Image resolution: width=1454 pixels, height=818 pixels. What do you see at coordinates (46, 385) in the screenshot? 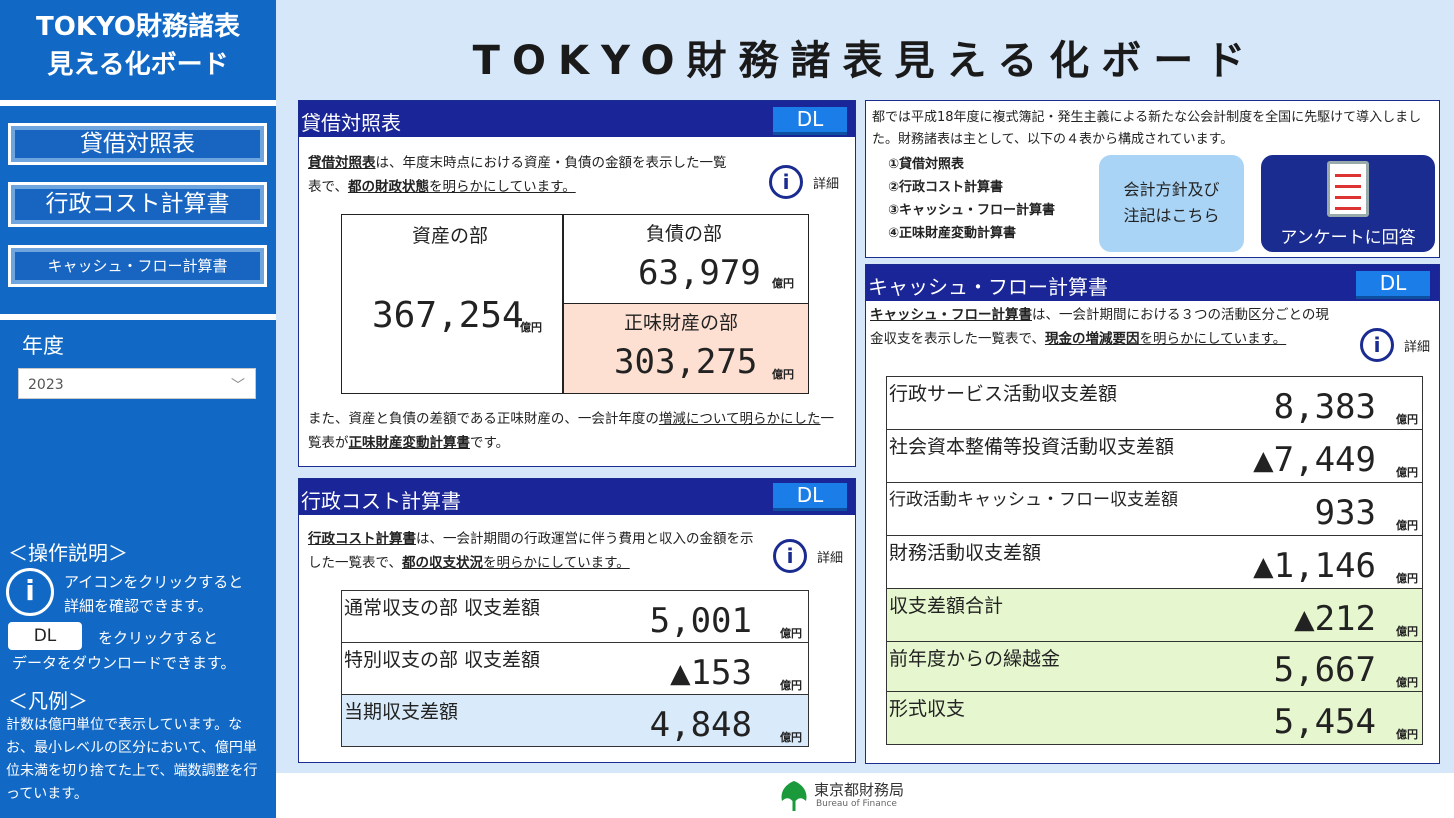
I see `year-value: 2023` at bounding box center [46, 385].